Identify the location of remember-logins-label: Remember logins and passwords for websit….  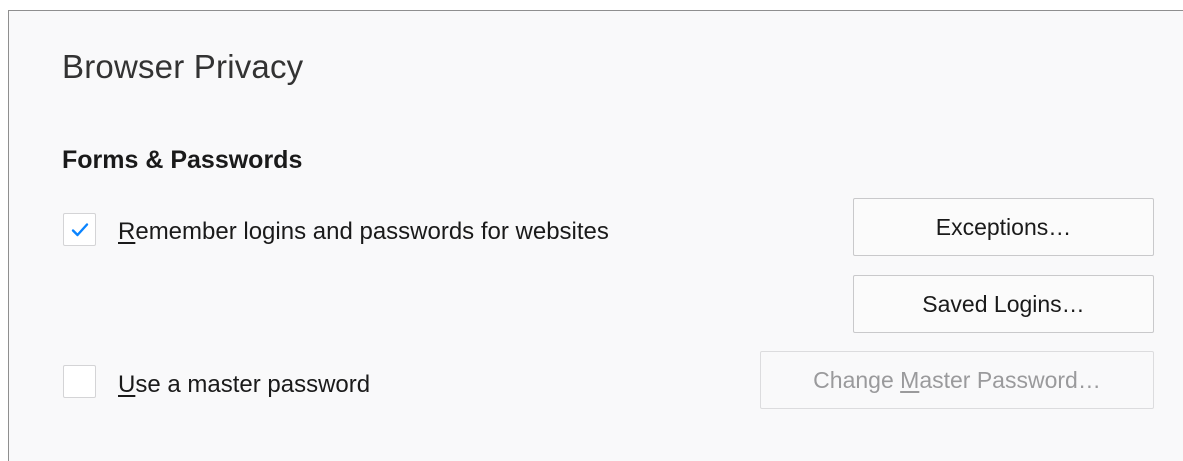
(363, 232).